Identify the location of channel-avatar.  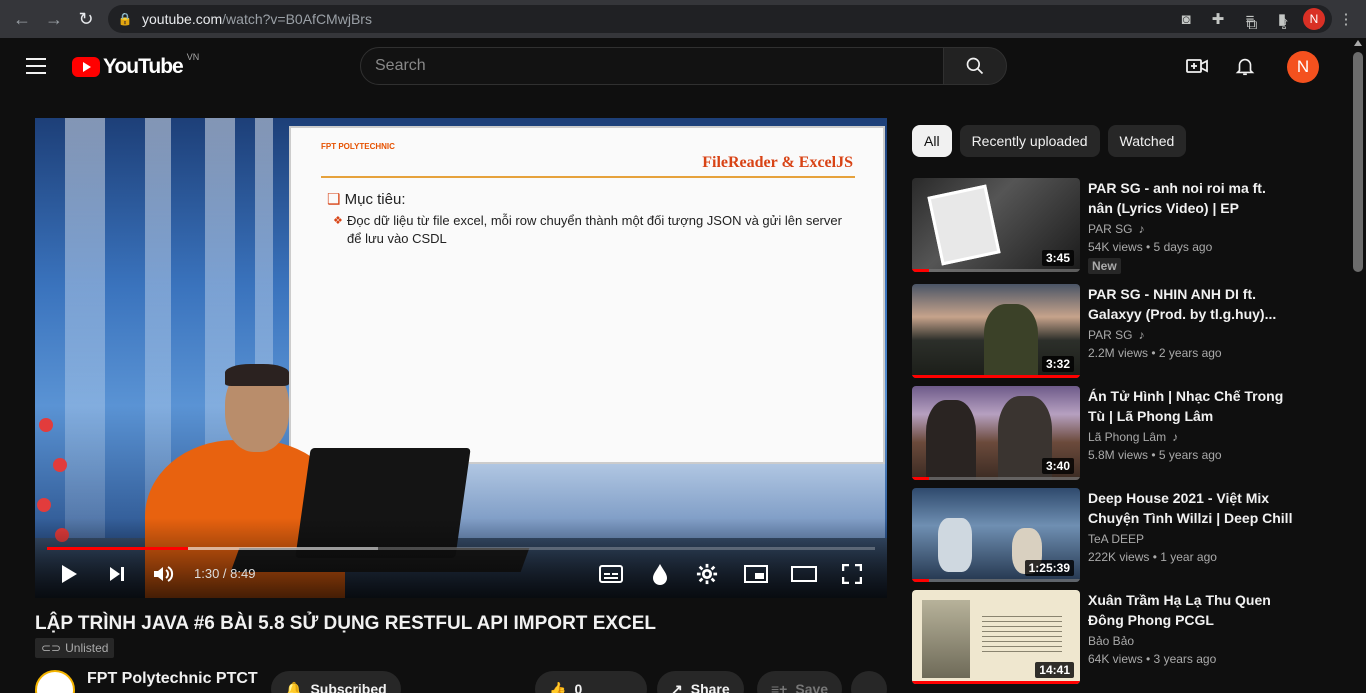
(55, 681).